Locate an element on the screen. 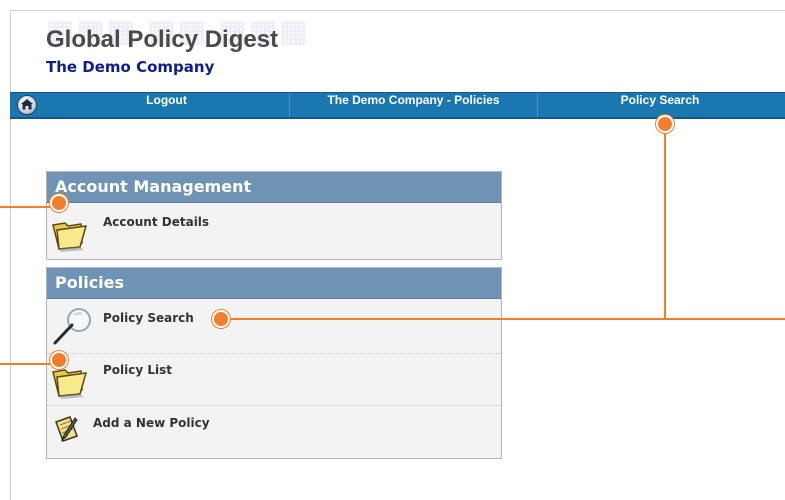 This screenshot has height=500, width=785. magnifier-icon is located at coordinates (73, 328).